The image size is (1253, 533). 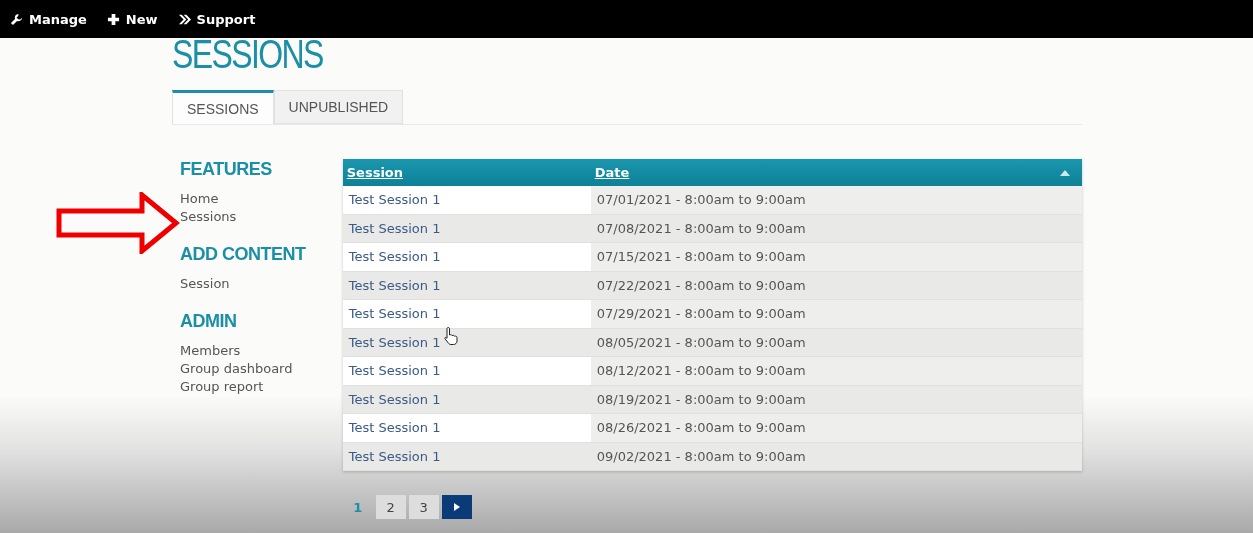 What do you see at coordinates (836, 313) in the screenshot?
I see `table-cell: 07/29/2021 - 8:00am to 9:00am` at bounding box center [836, 313].